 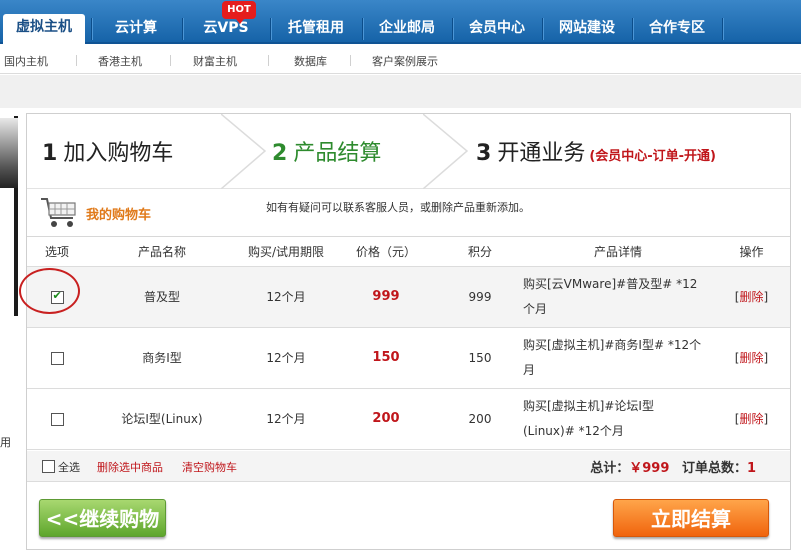 I want to click on continue-shopping-button: <<继续购物, so click(x=102, y=518).